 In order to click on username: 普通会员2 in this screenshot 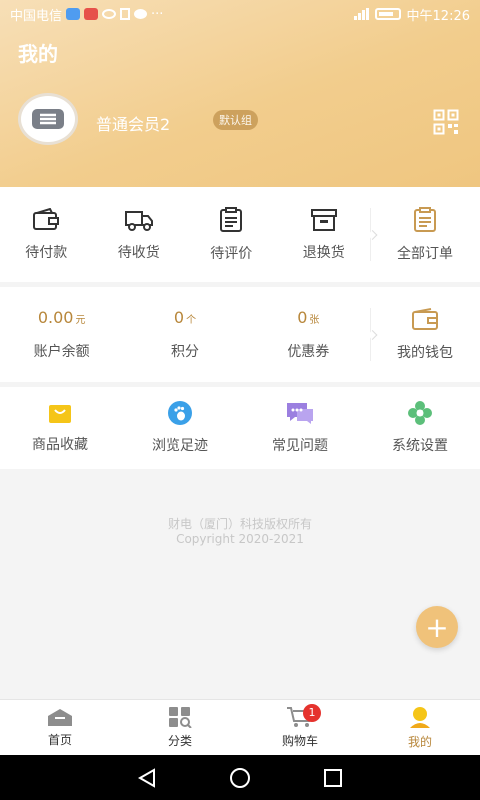, I will do `click(133, 124)`.